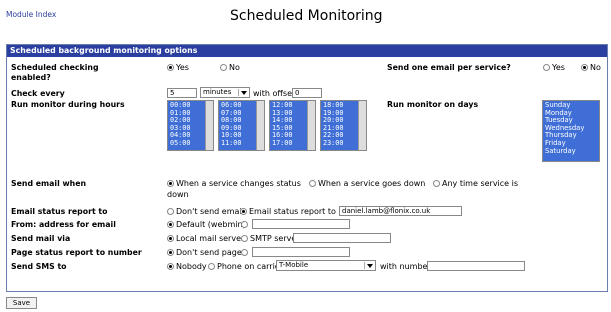 This screenshot has width=611, height=312. I want to click on email-on-down-option: When a service goes down, so click(367, 183).